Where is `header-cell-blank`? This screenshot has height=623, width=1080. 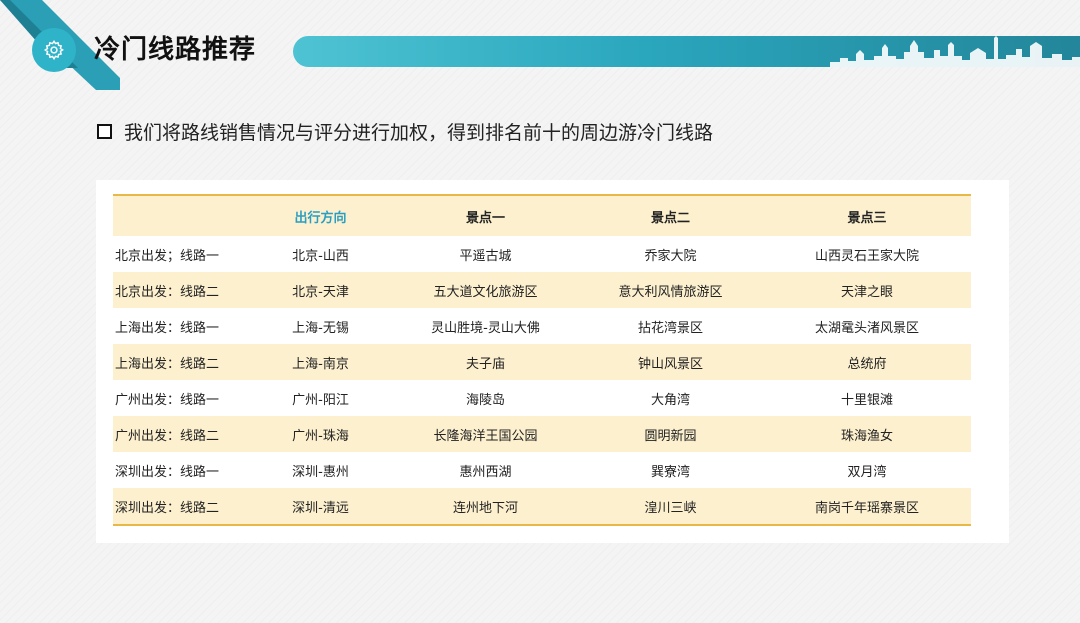 header-cell-blank is located at coordinates (180, 215).